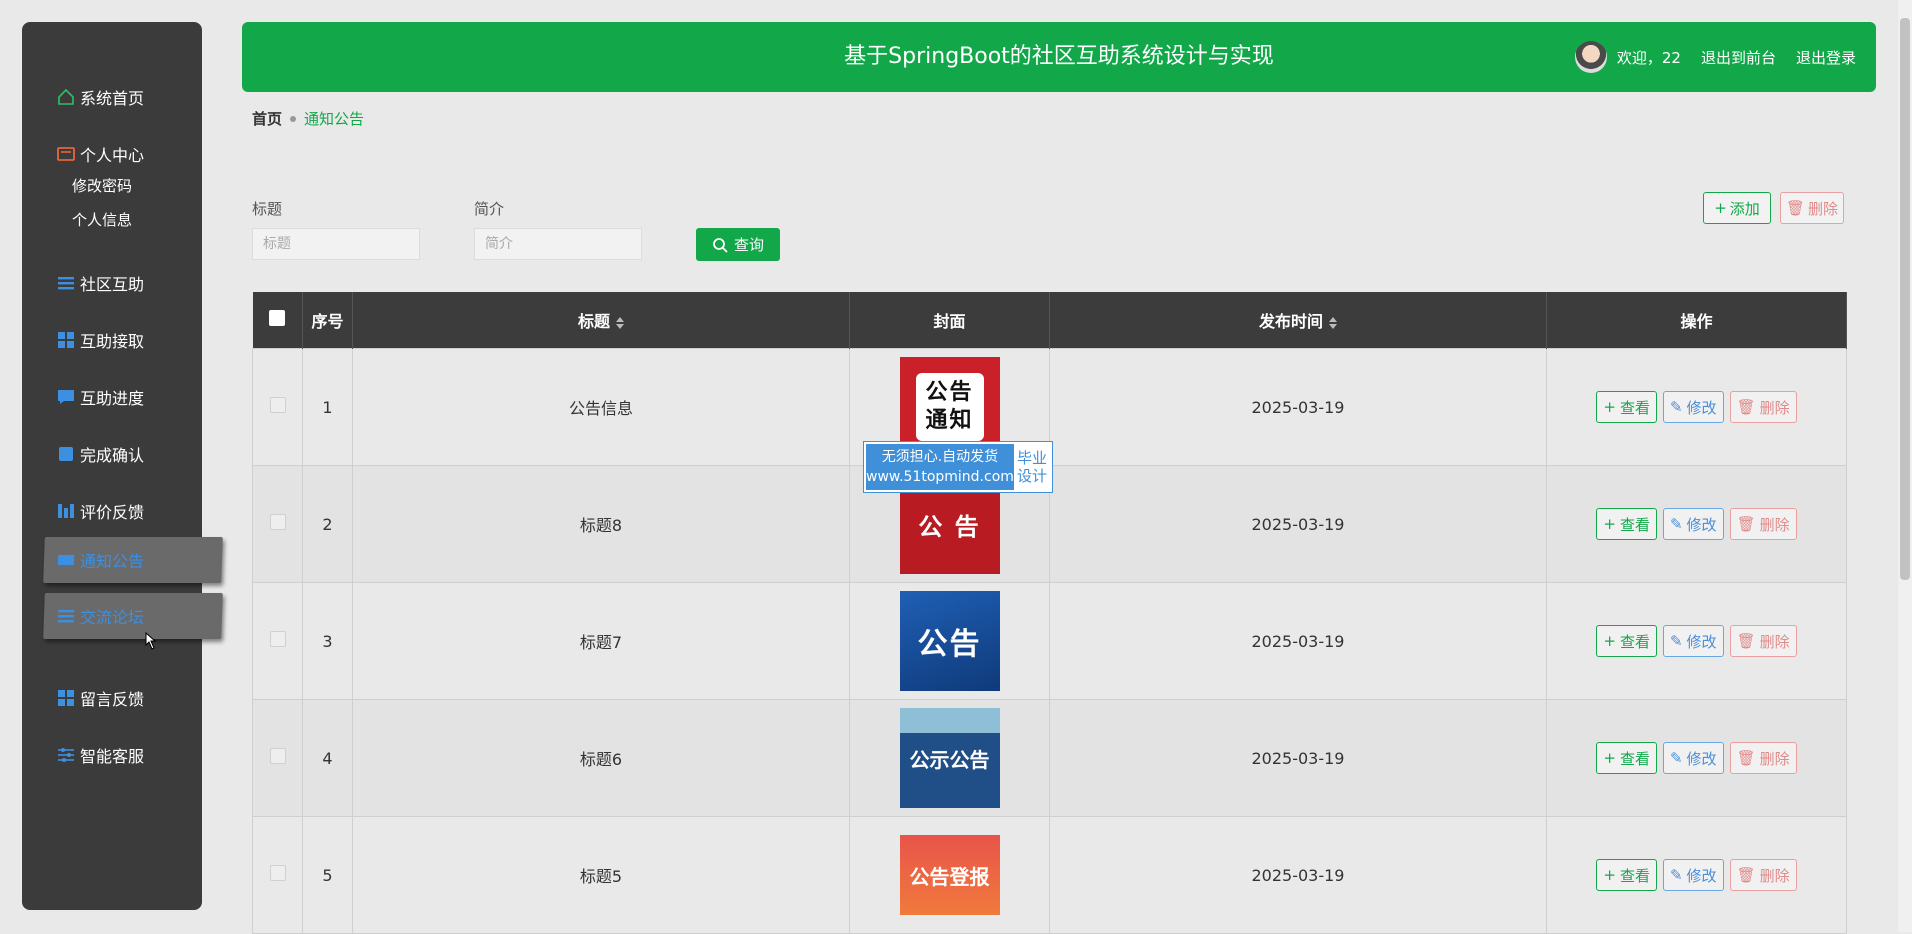  I want to click on header-user-area: 欢迎，22 退出到前台 退出登录, so click(1715, 57).